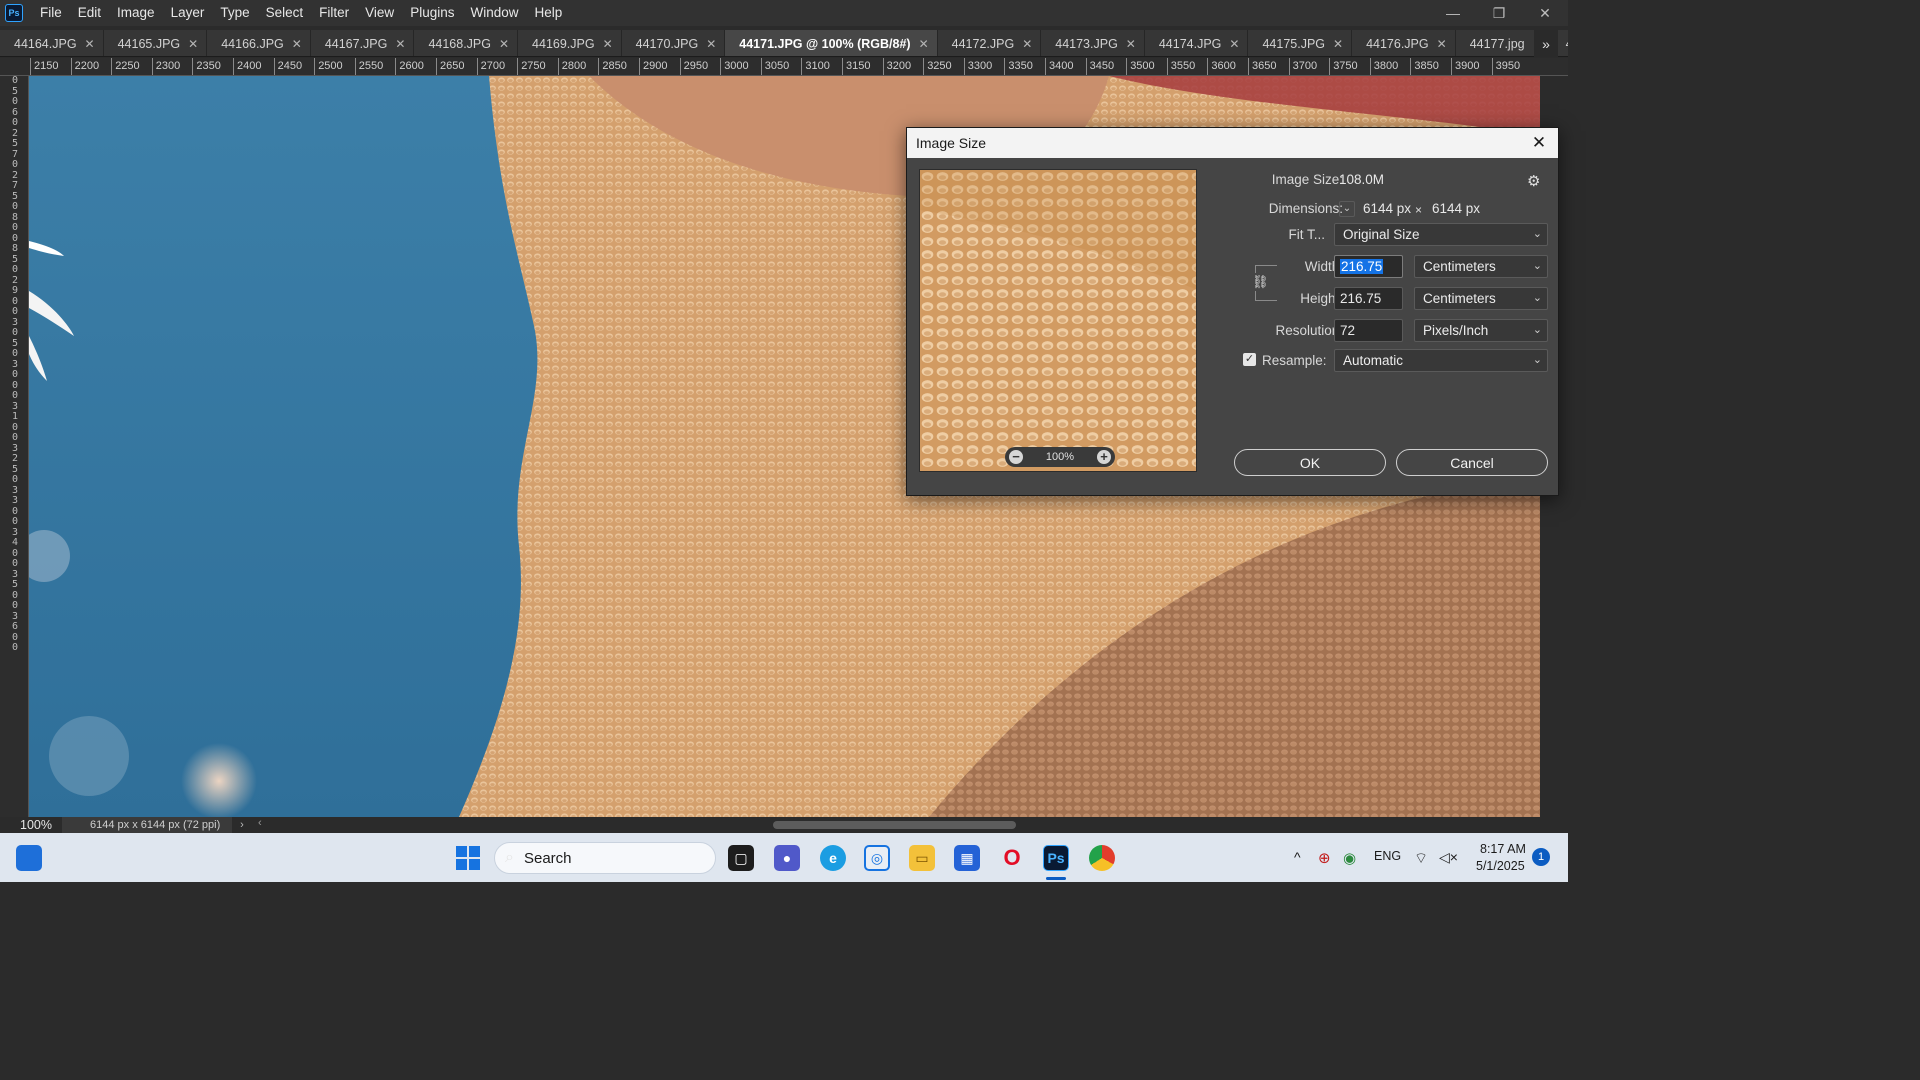 This screenshot has width=1920, height=1080. What do you see at coordinates (1102, 858) in the screenshot?
I see `chrome-icon` at bounding box center [1102, 858].